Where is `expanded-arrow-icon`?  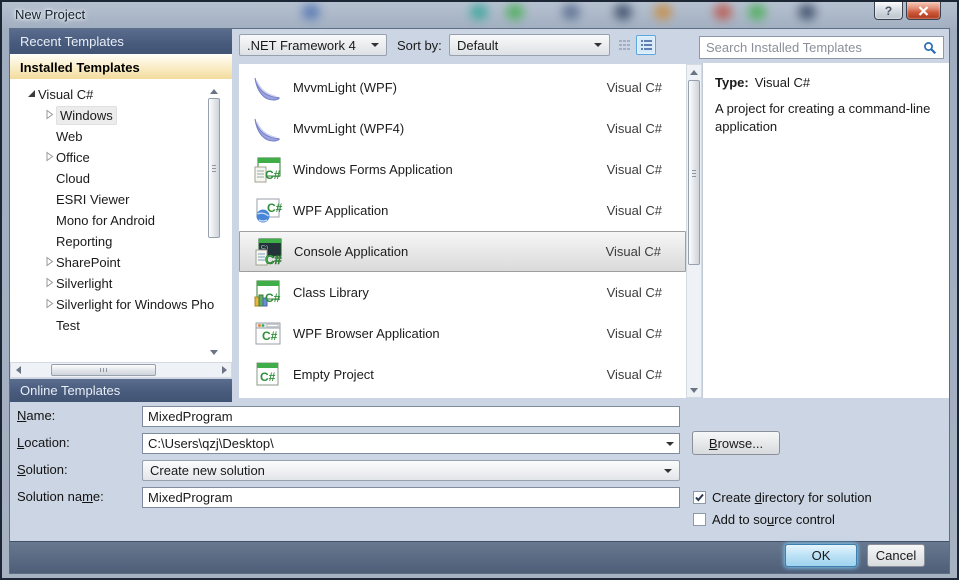 expanded-arrow-icon is located at coordinates (31, 94).